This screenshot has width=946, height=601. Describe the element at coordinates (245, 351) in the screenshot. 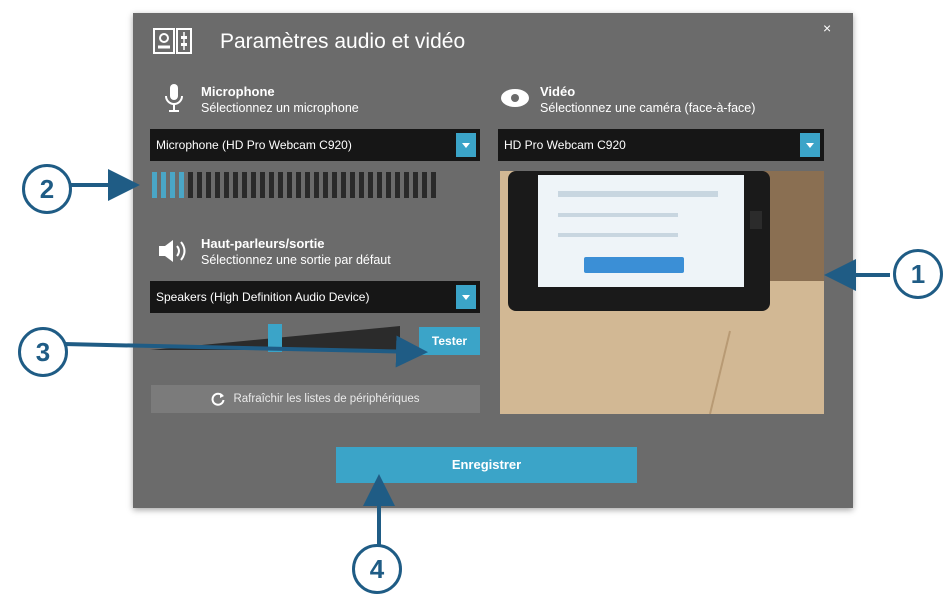

I see `callout-3-arrow` at that location.